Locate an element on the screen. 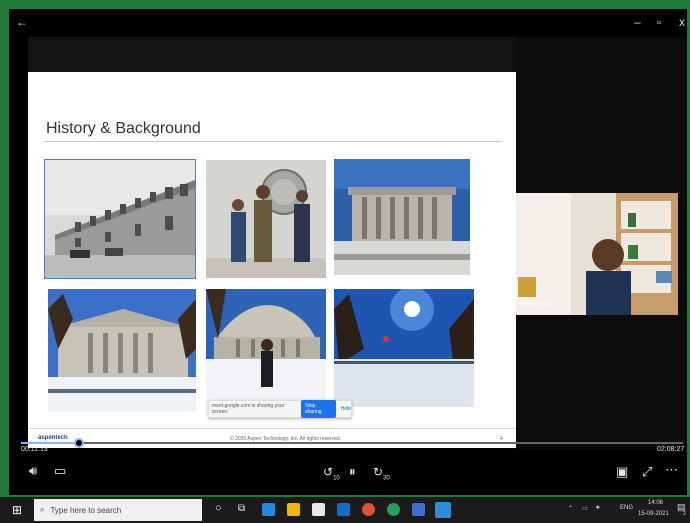 The width and height of the screenshot is (690, 523). mail-icon is located at coordinates (343, 509).